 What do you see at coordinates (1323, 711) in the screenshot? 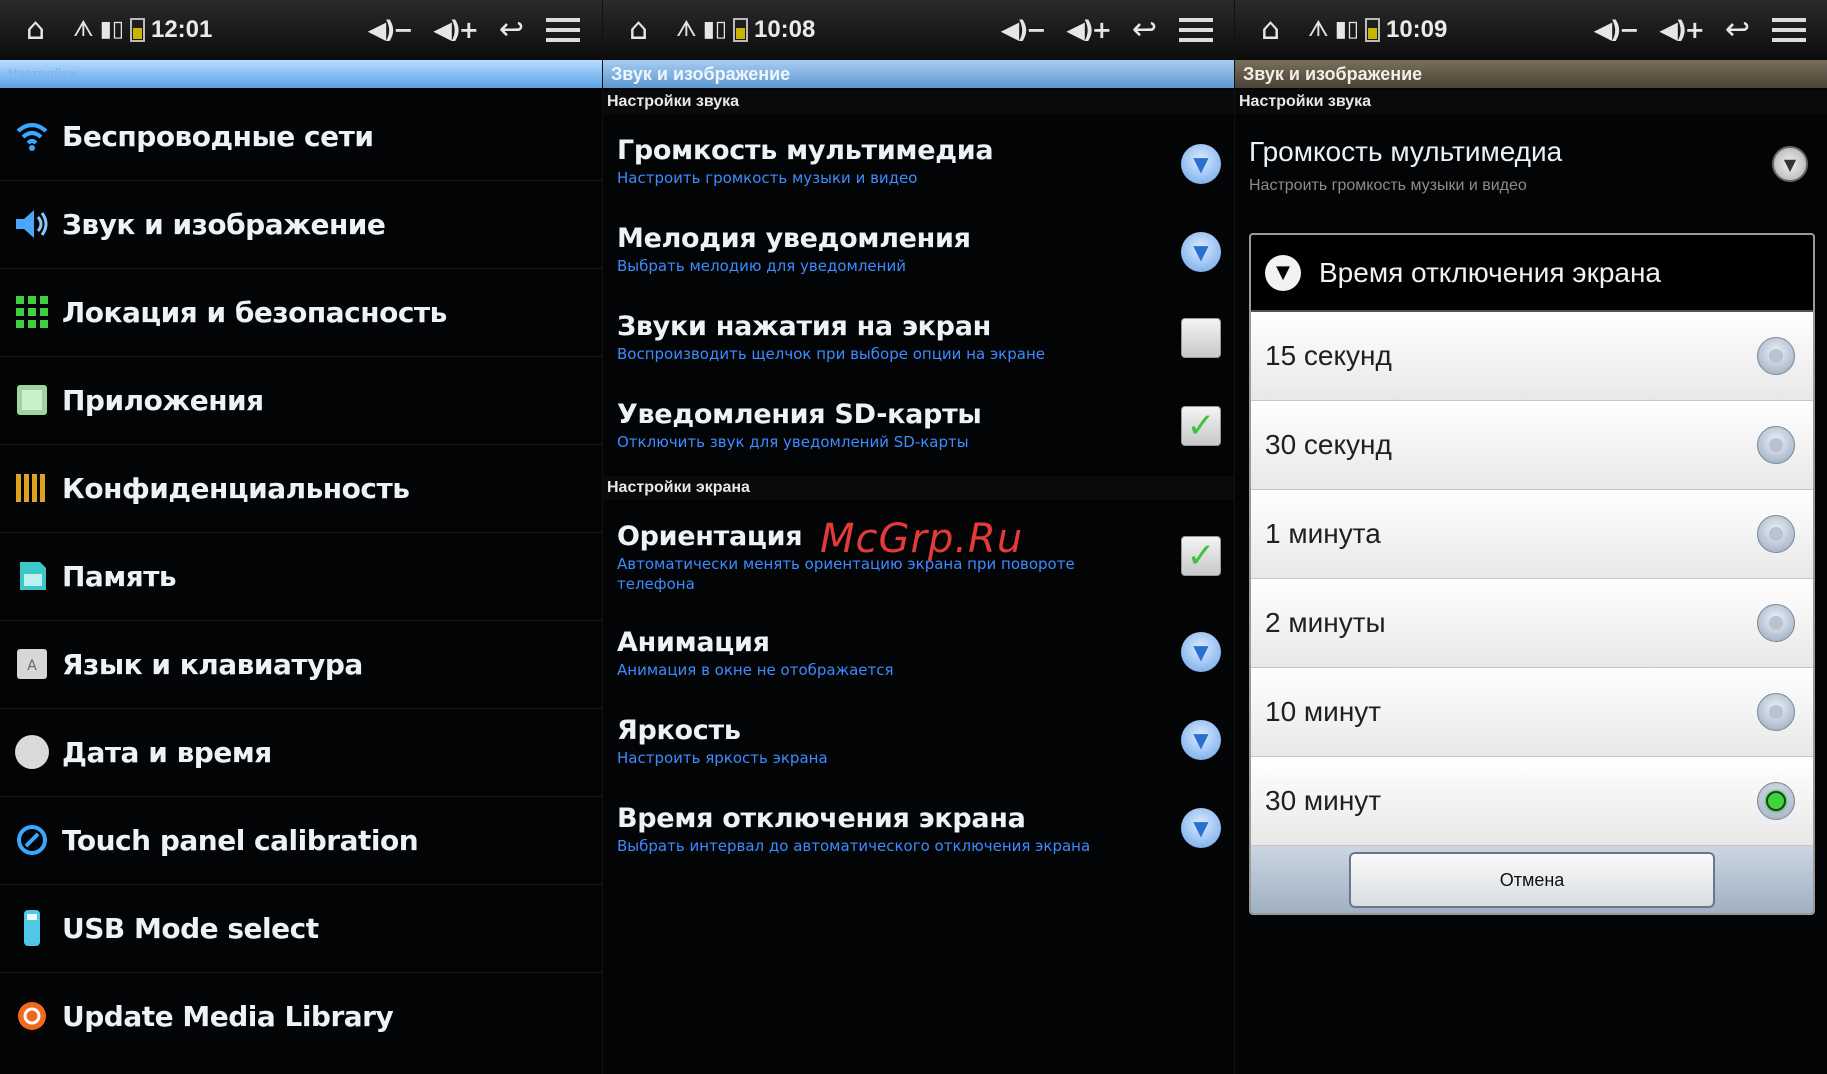
I see `option-label: 10 минут` at bounding box center [1323, 711].